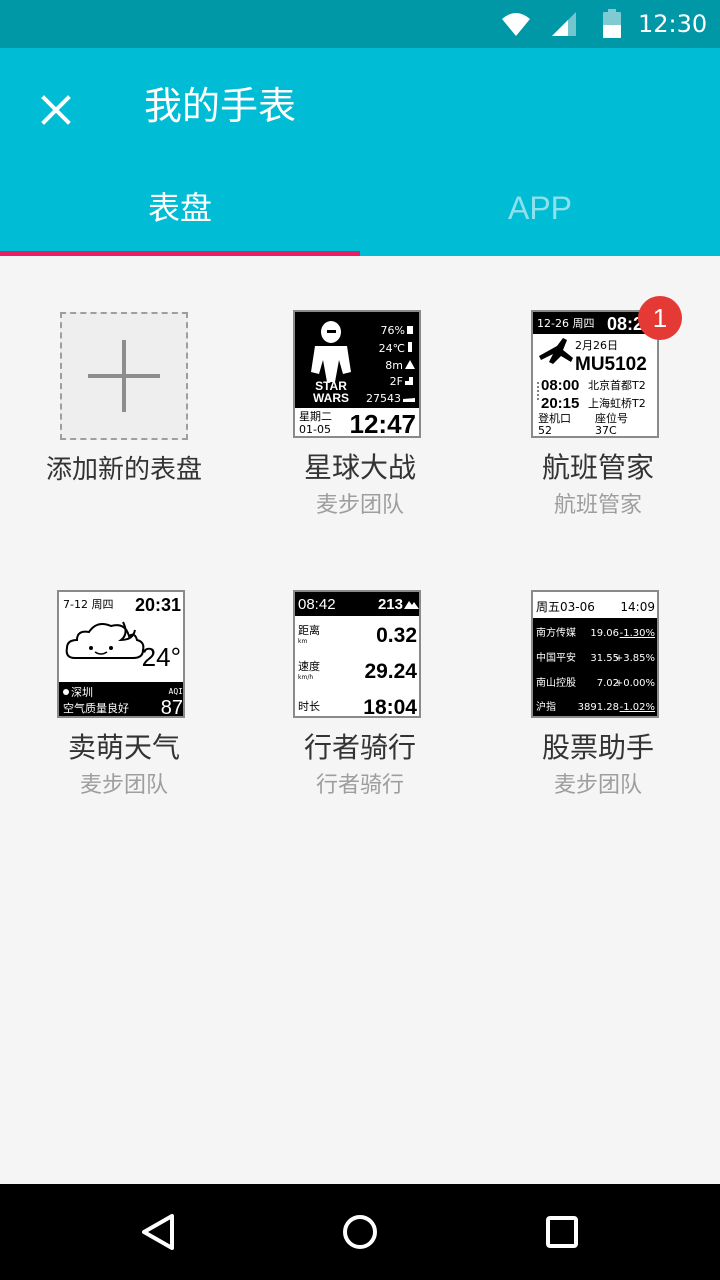  I want to click on weekday: 星期二, so click(315, 416).